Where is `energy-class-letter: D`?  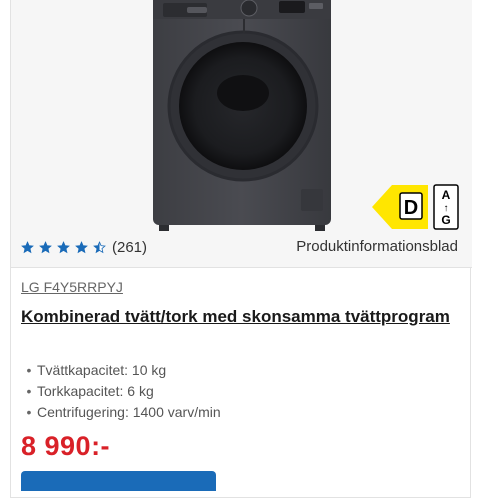
energy-class-letter: D is located at coordinates (411, 208).